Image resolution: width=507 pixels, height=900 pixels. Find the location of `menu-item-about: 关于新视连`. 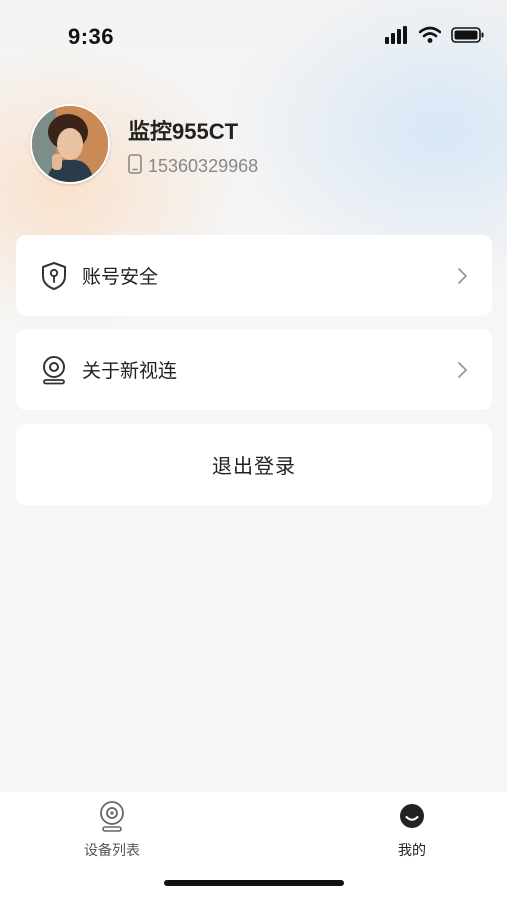

menu-item-about: 关于新视连 is located at coordinates (254, 369).